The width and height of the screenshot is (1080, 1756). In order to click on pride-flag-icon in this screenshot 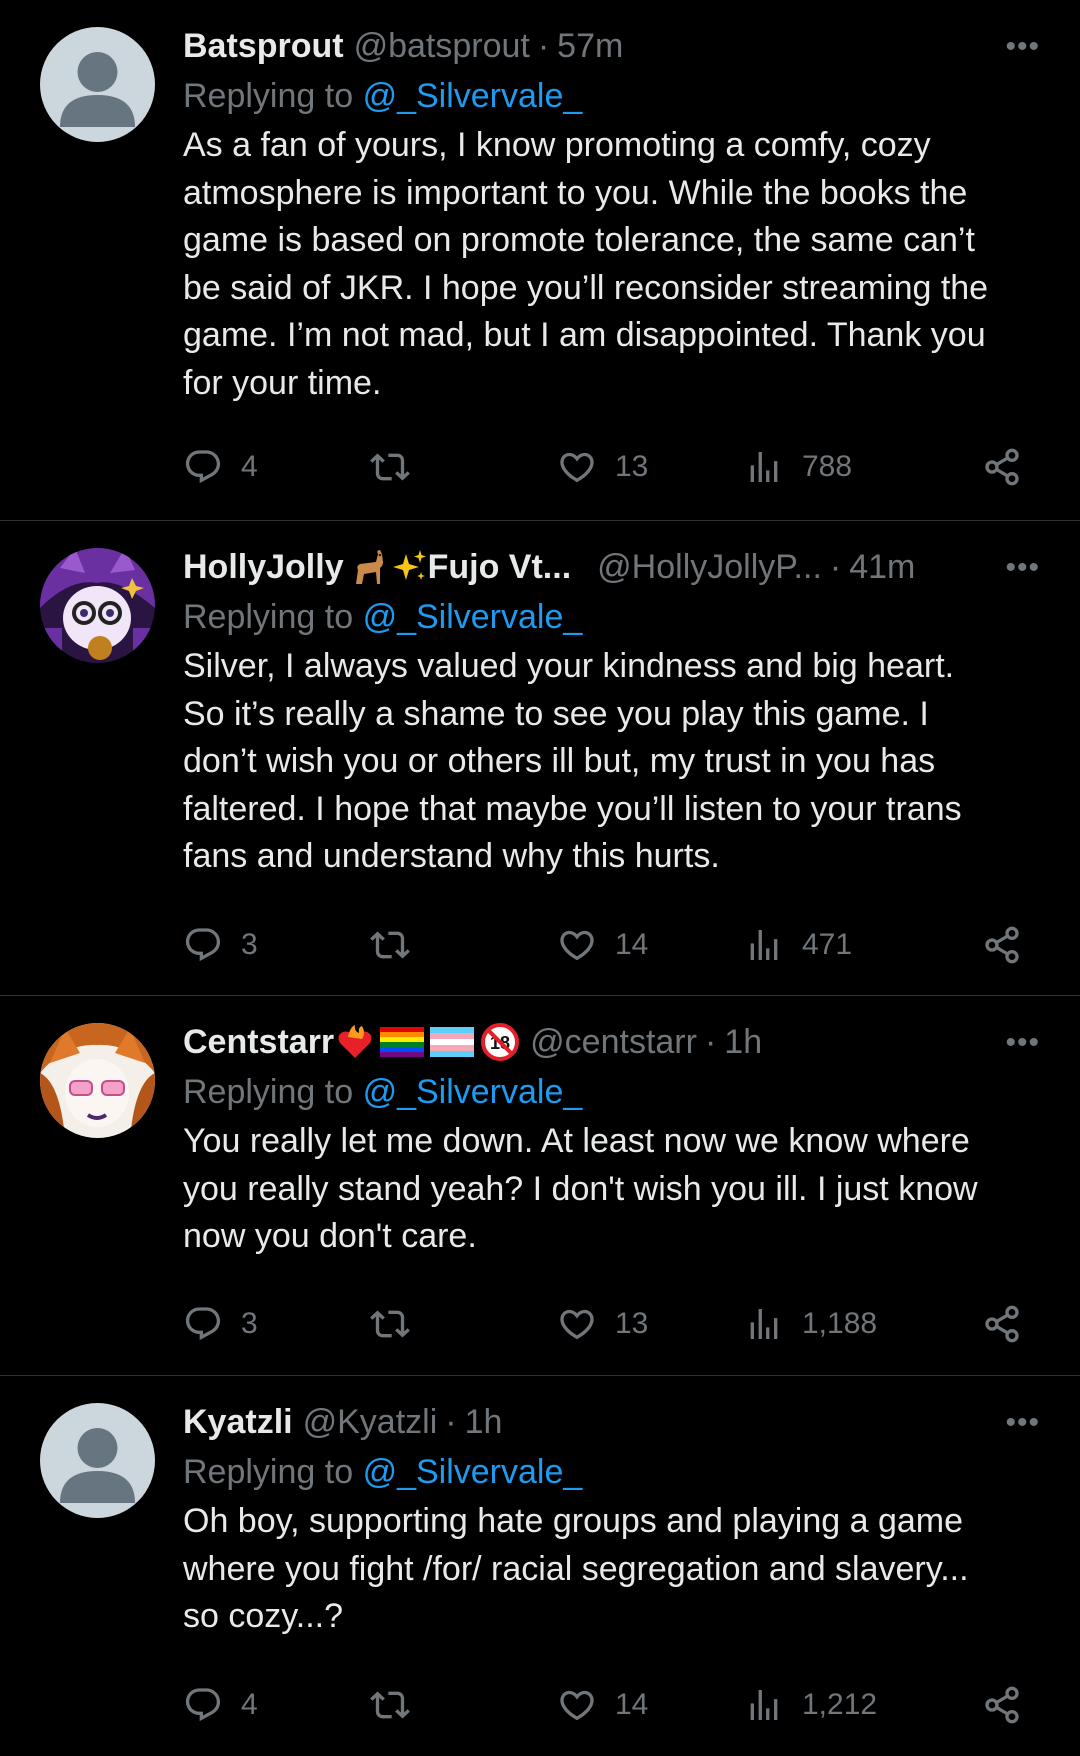, I will do `click(402, 1042)`.